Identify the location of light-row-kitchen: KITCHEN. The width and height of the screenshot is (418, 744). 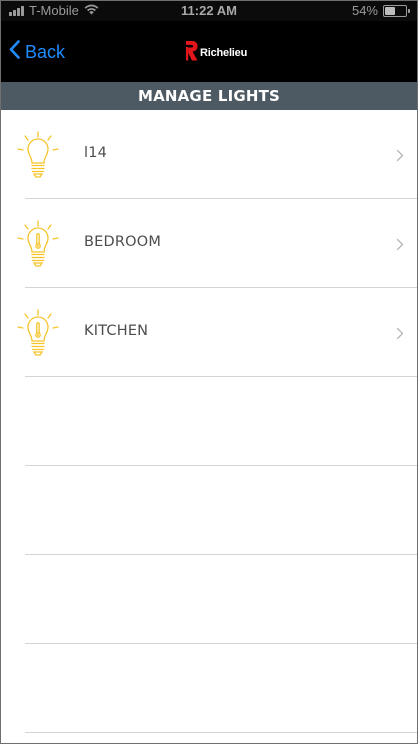
(209, 332).